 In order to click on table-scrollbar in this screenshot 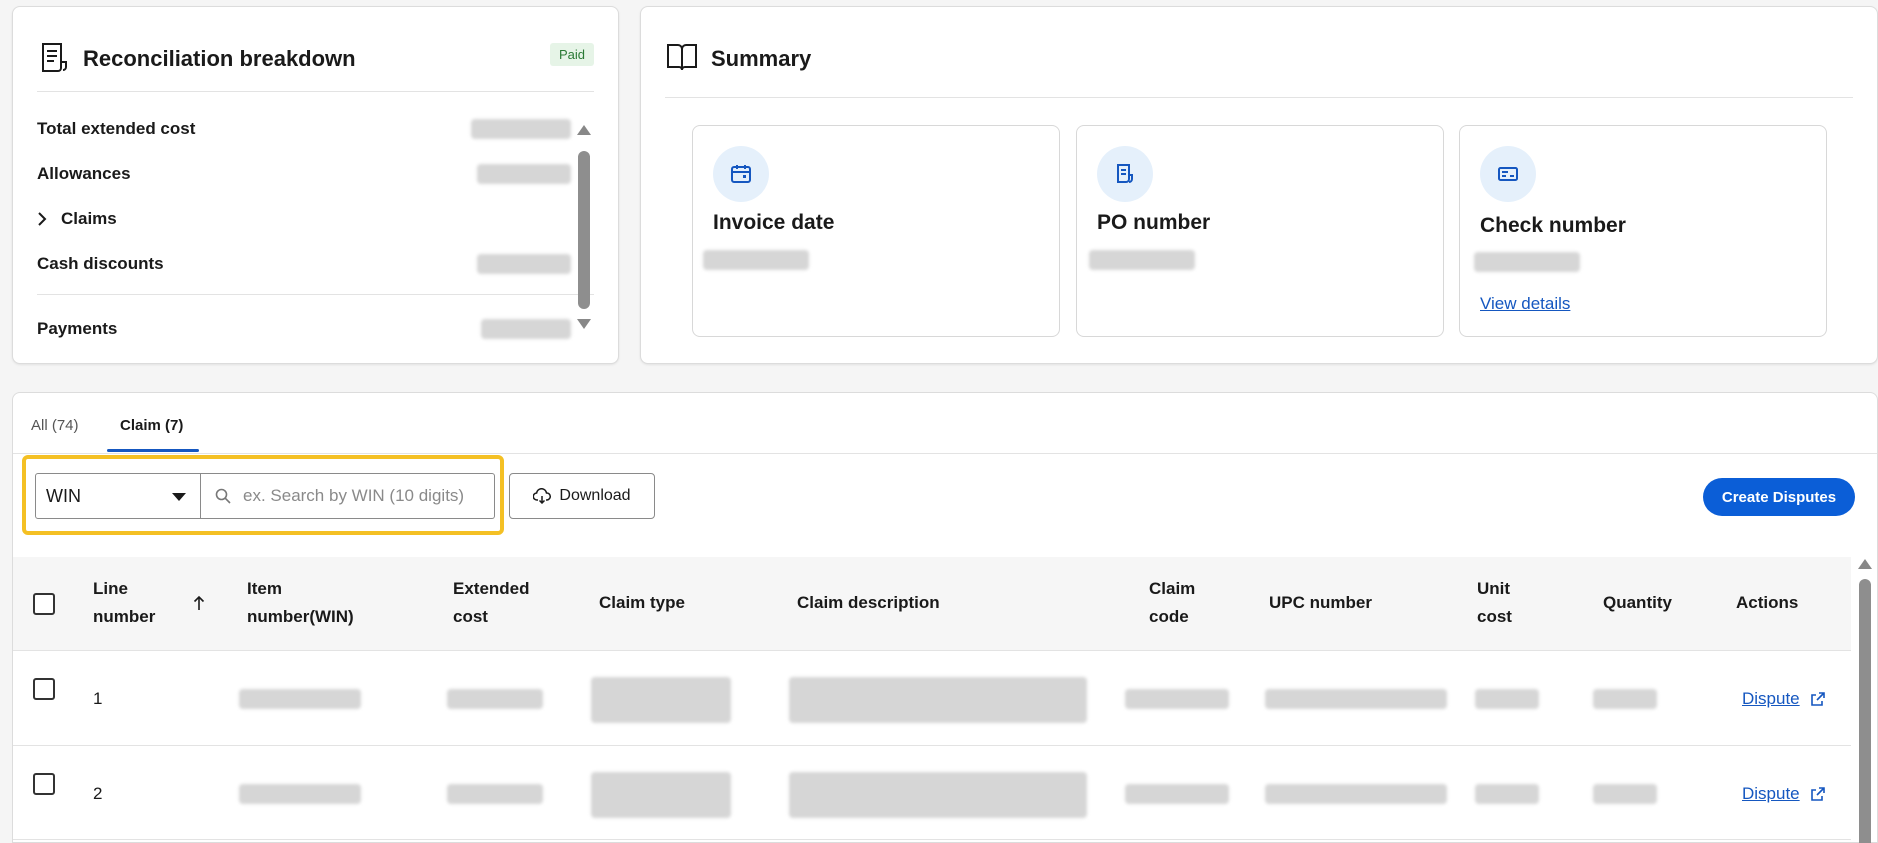, I will do `click(1865, 701)`.